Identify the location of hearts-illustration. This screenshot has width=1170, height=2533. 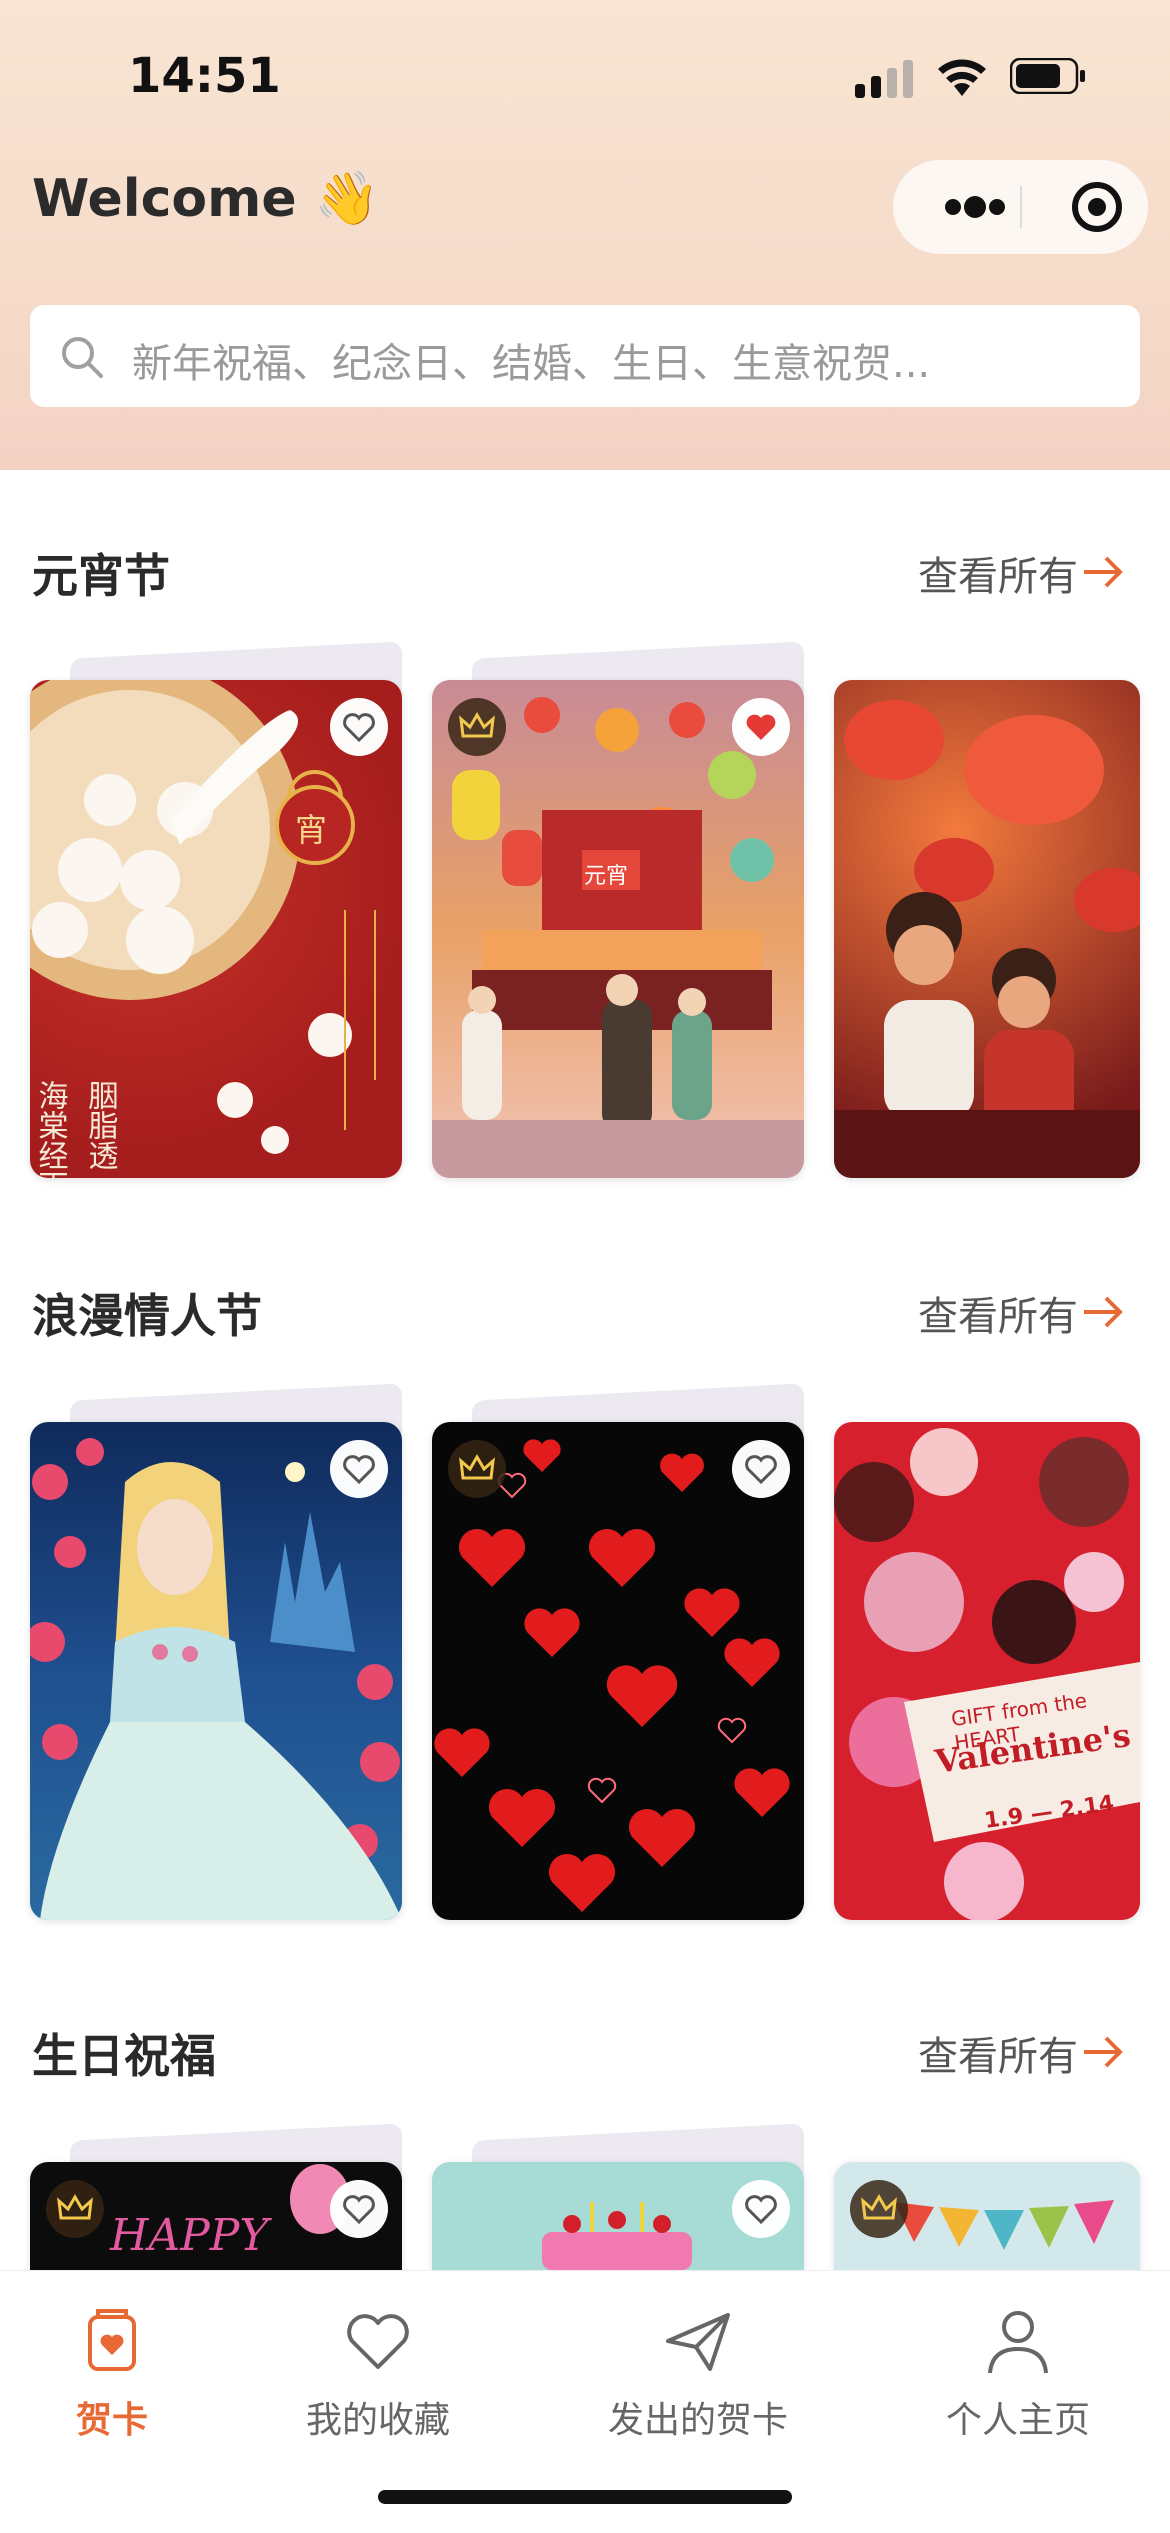
(612, 1675).